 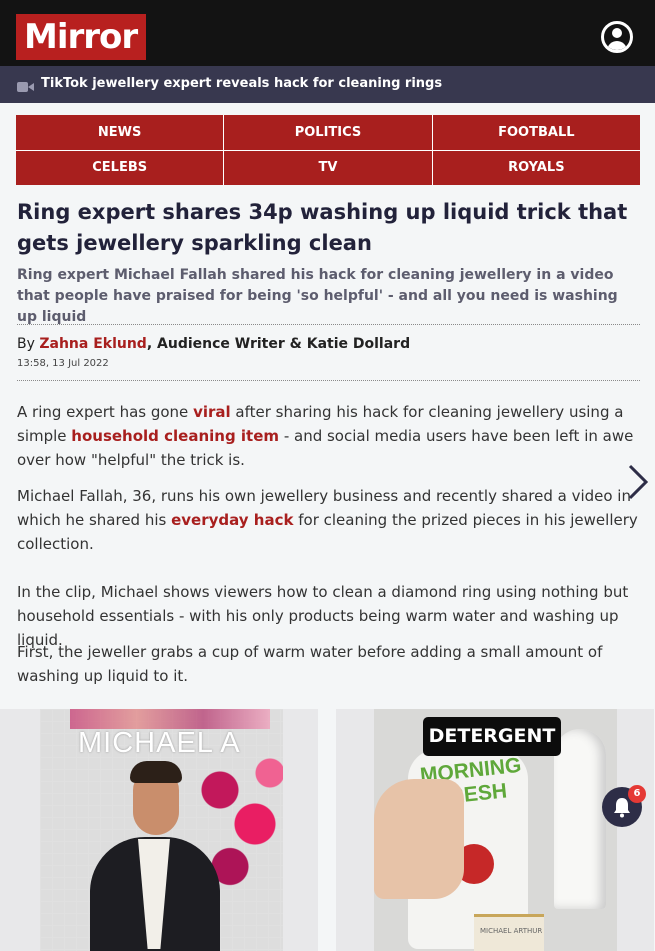 I want to click on chevron-right-icon, so click(x=638, y=482).